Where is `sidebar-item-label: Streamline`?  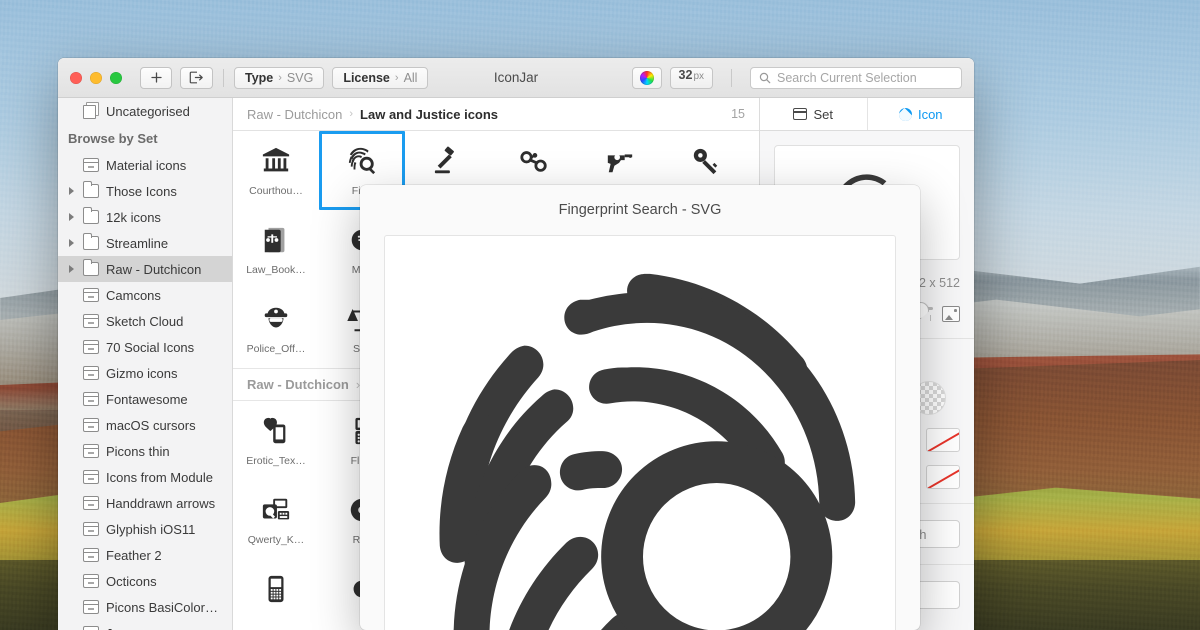 sidebar-item-label: Streamline is located at coordinates (137, 243).